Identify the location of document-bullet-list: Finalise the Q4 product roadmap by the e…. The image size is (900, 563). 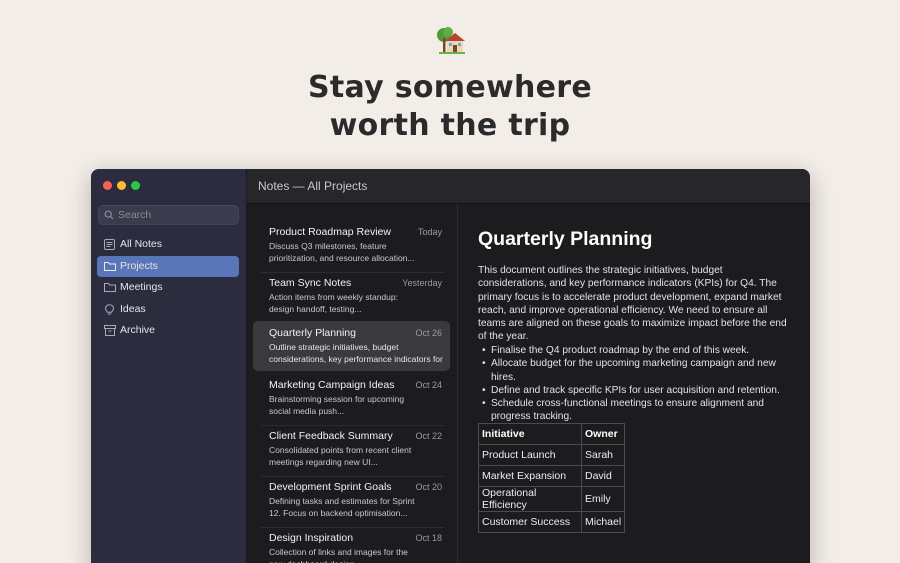
(637, 384).